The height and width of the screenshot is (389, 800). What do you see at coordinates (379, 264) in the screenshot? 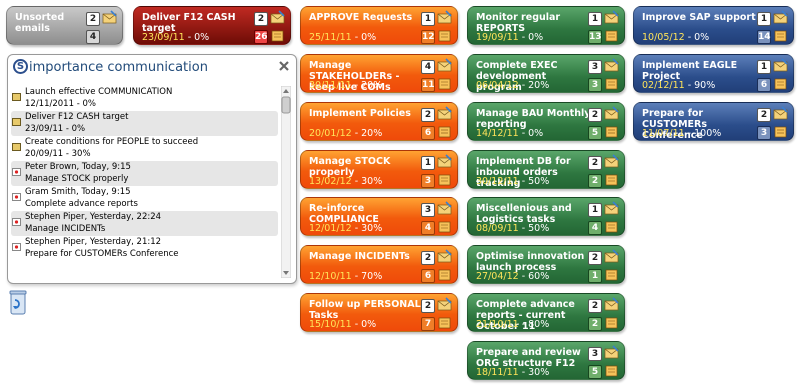
I see `tile-manage-incidents: Manage INCIDENTs 12/10/11 - 70% 2 6` at bounding box center [379, 264].